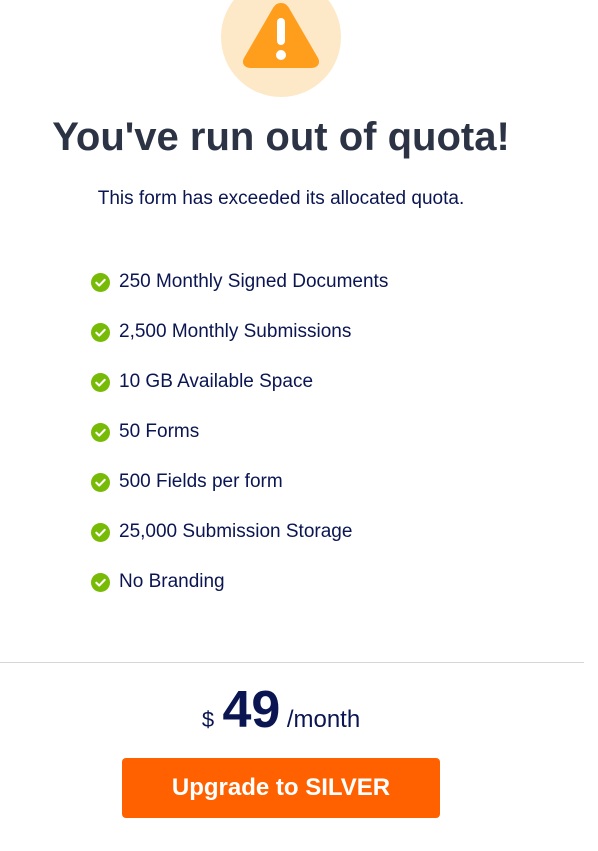 This screenshot has height=851, width=598. I want to click on price-period: /month, so click(323, 719).